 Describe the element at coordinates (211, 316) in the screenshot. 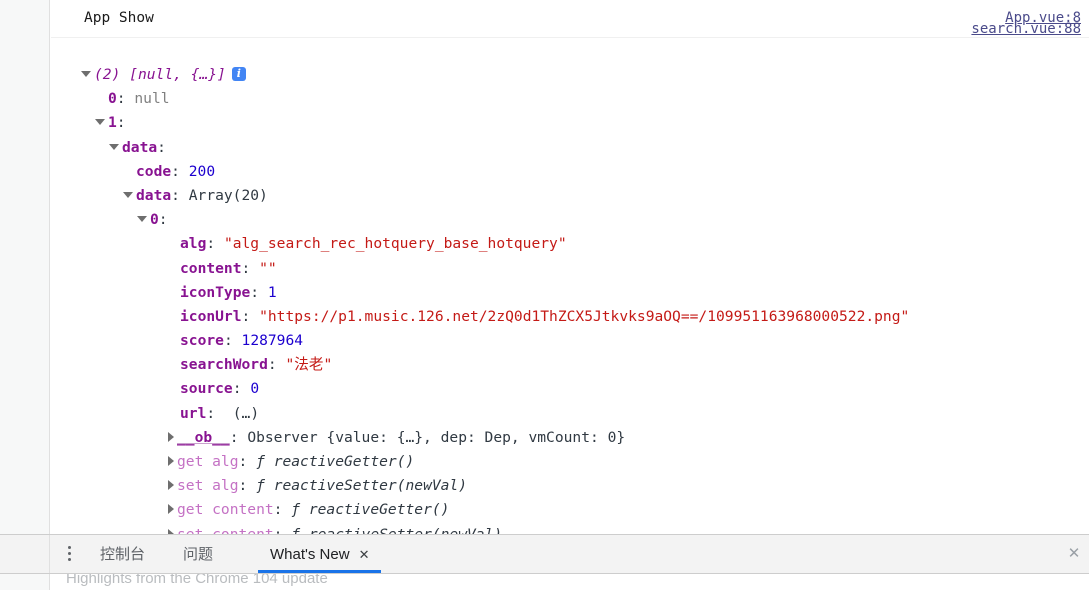

I see `property-key: iconUrl` at that location.